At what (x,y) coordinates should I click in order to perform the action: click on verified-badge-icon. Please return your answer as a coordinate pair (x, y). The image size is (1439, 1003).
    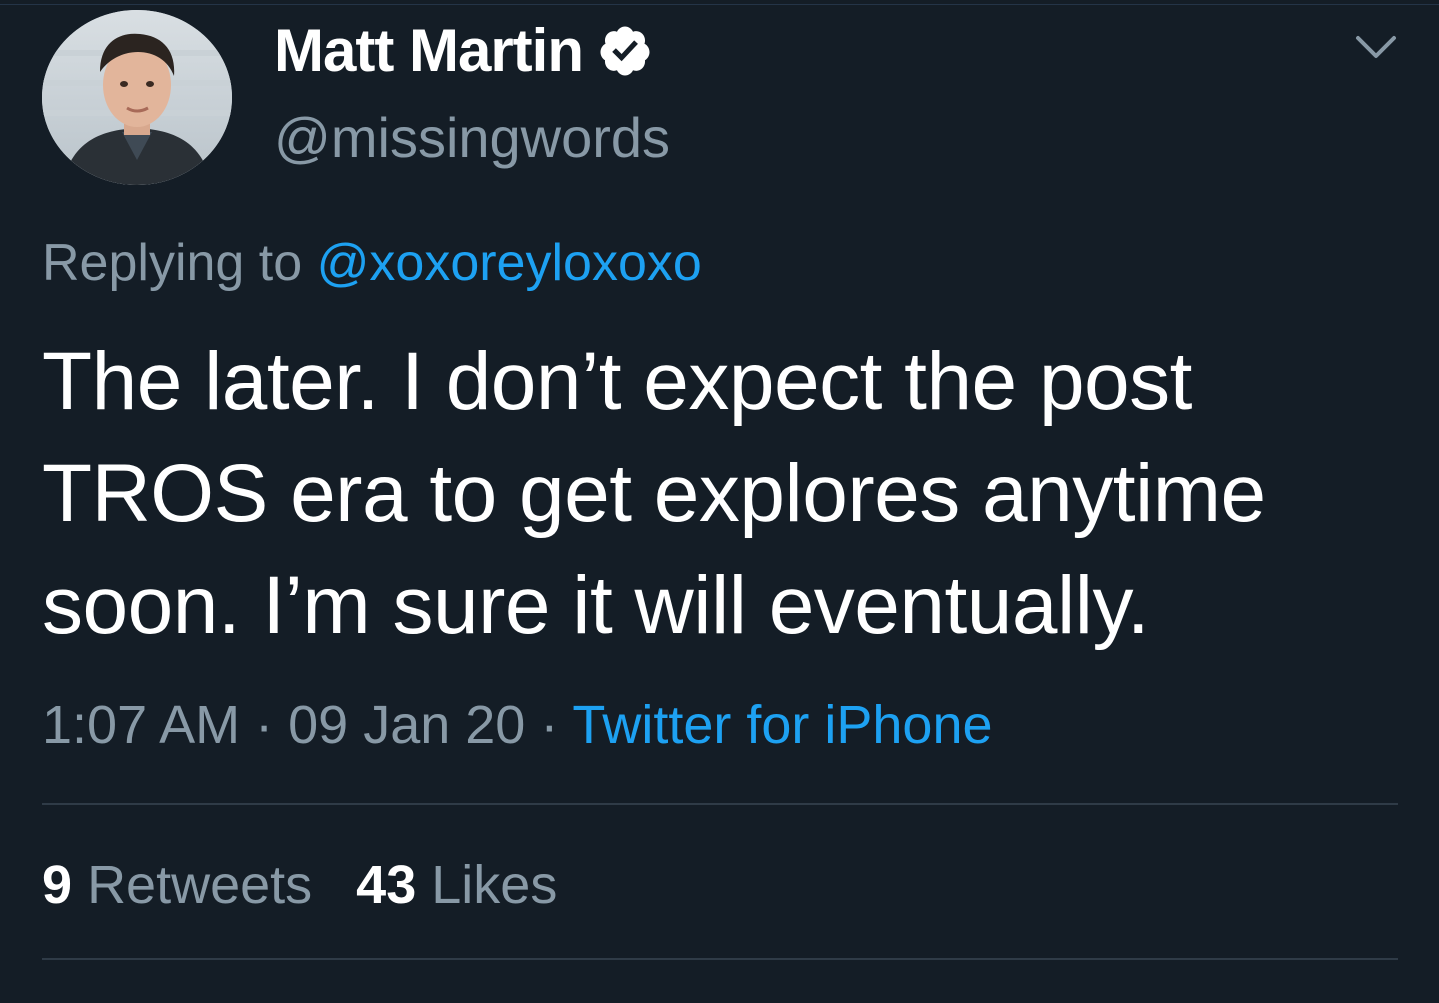
    Looking at the image, I should click on (625, 51).